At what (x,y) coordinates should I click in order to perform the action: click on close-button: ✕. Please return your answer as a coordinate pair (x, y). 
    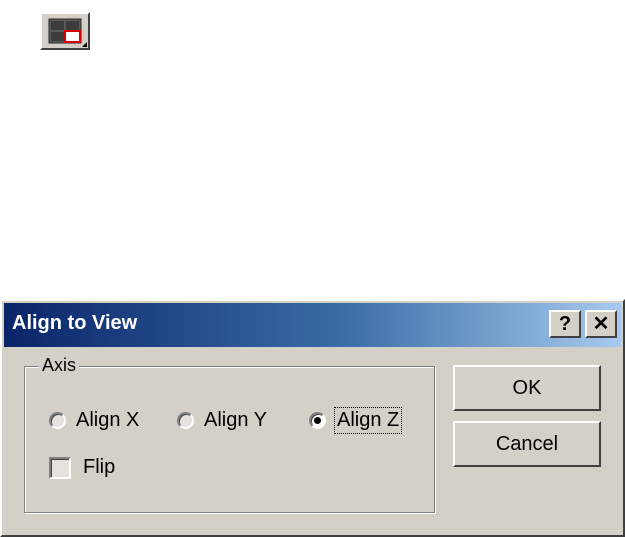
    Looking at the image, I should click on (601, 324).